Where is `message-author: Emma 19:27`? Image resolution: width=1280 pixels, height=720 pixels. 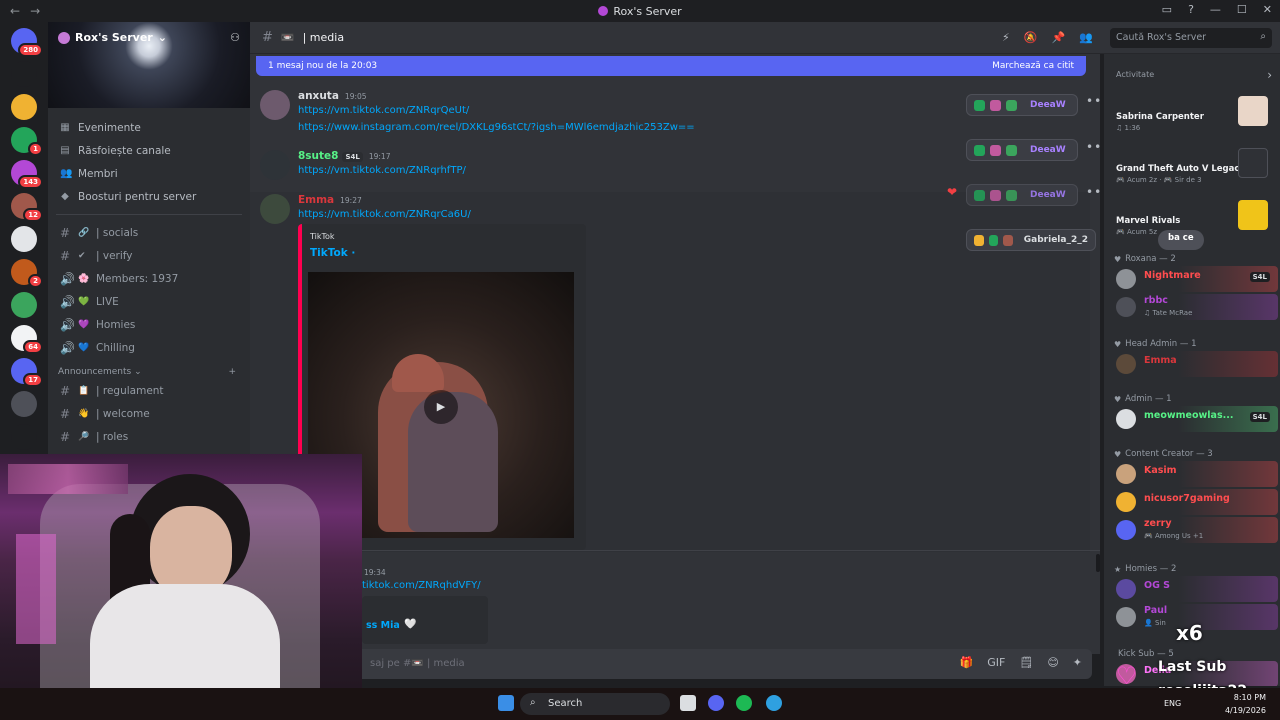 message-author: Emma 19:27 is located at coordinates (330, 200).